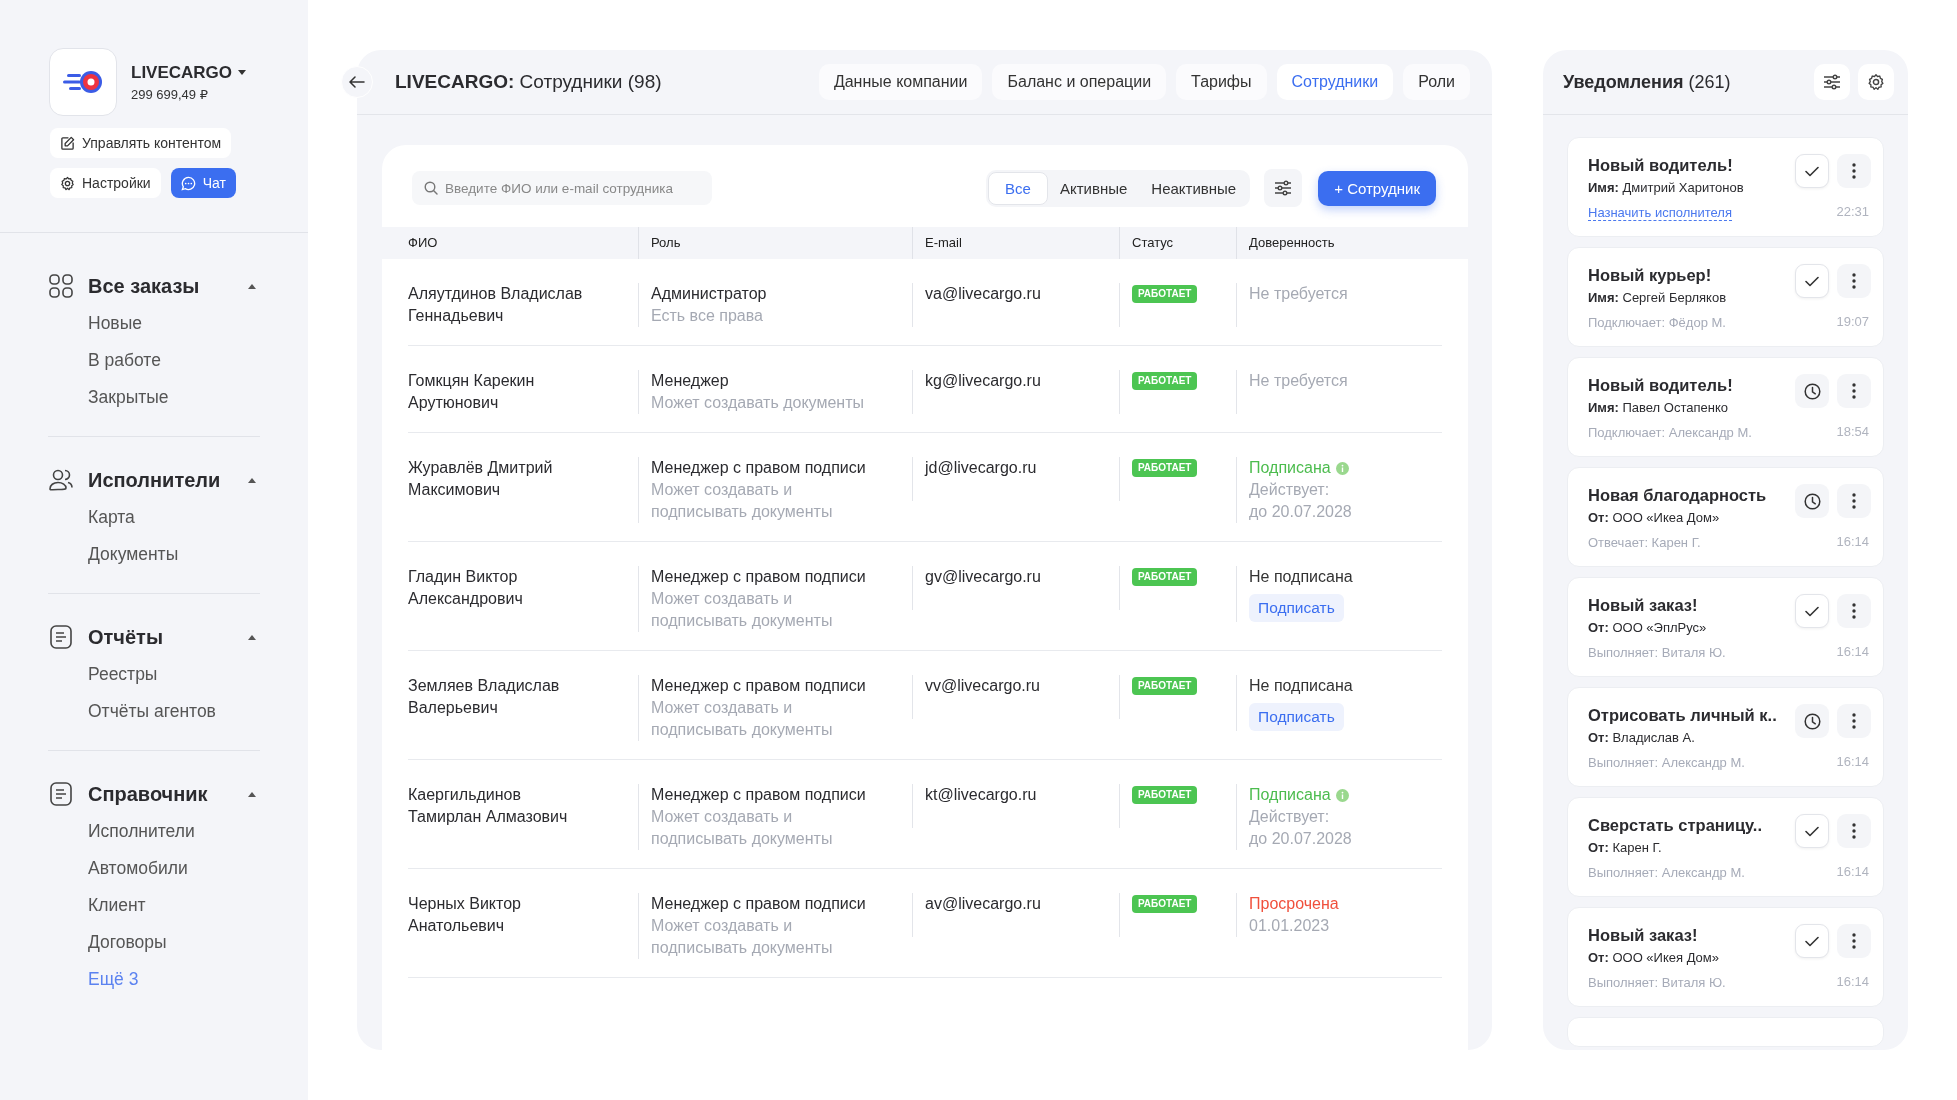 This screenshot has width=1957, height=1100. Describe the element at coordinates (141, 143) in the screenshot. I see `edit-content-button: Управлять контентом` at that location.